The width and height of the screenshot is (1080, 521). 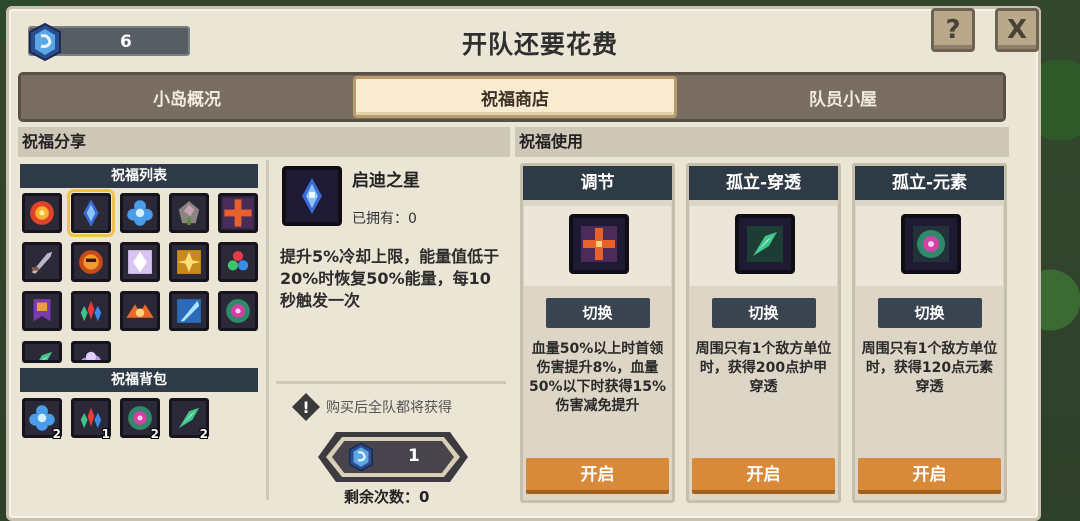 I want to click on sword-icon, so click(x=42, y=262).